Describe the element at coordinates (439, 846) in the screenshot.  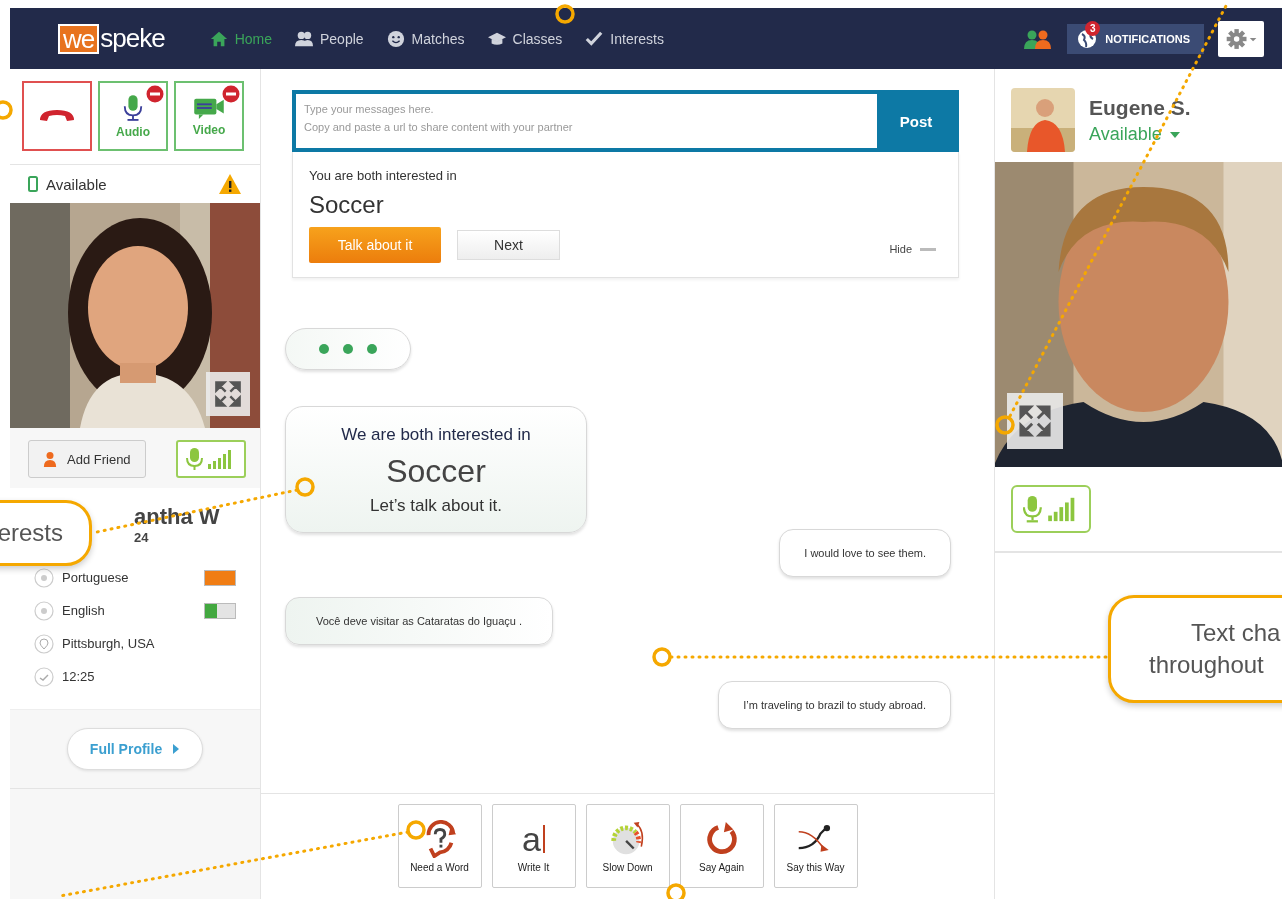
I see `chat-tool-button: Need a Word` at that location.